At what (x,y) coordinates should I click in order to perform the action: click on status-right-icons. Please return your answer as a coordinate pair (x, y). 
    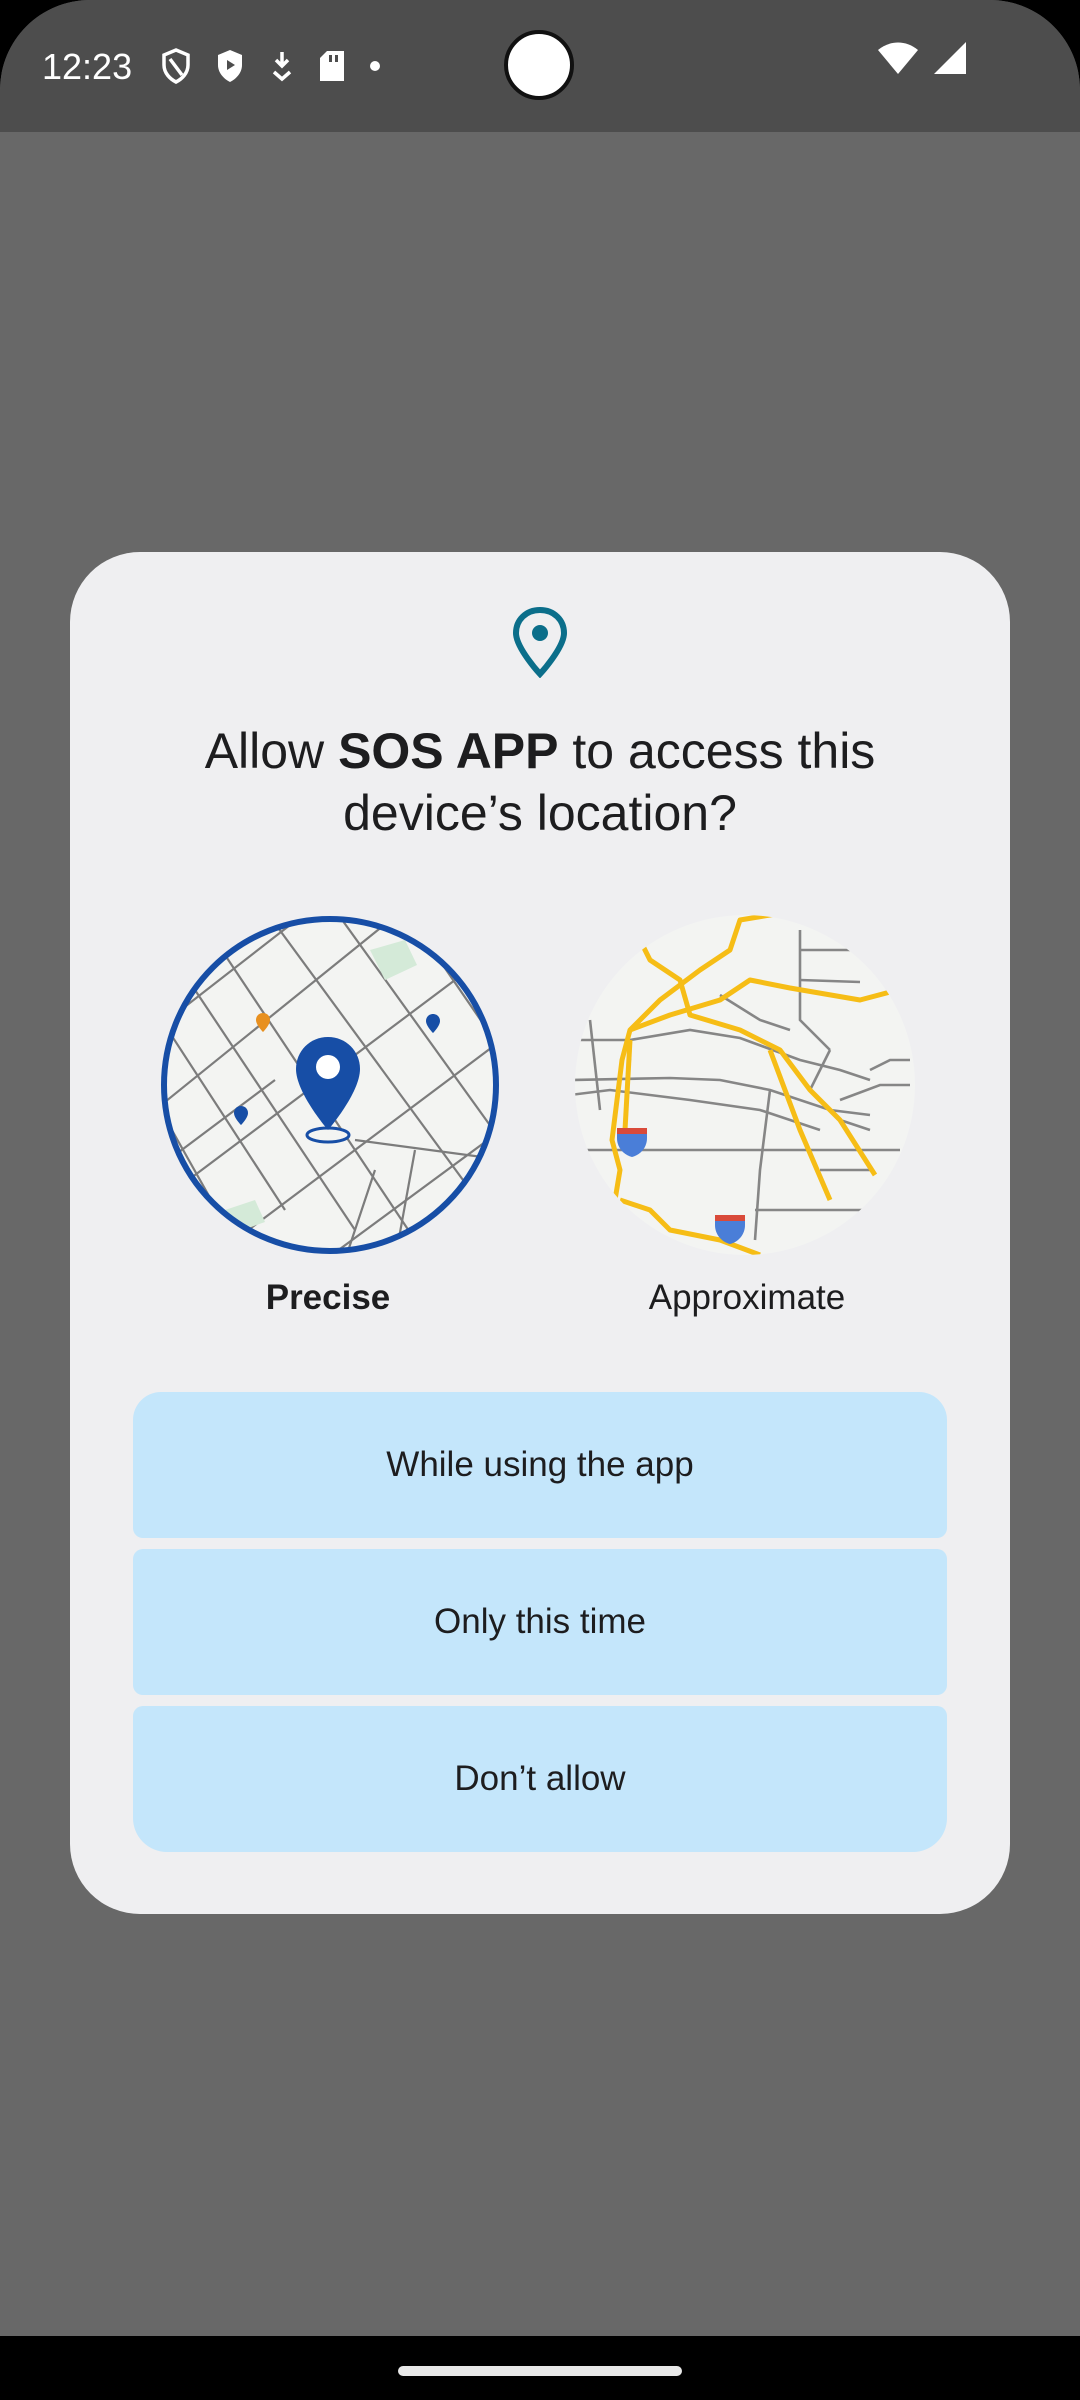
    Looking at the image, I should click on (916, 58).